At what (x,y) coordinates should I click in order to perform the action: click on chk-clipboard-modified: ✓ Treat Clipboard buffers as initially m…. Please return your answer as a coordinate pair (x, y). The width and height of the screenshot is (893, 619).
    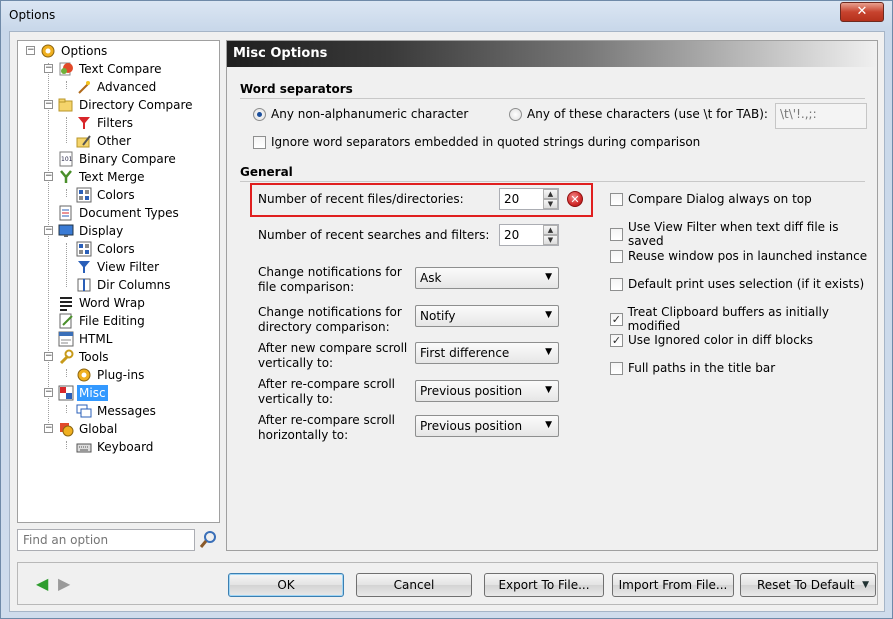
    Looking at the image, I should click on (743, 319).